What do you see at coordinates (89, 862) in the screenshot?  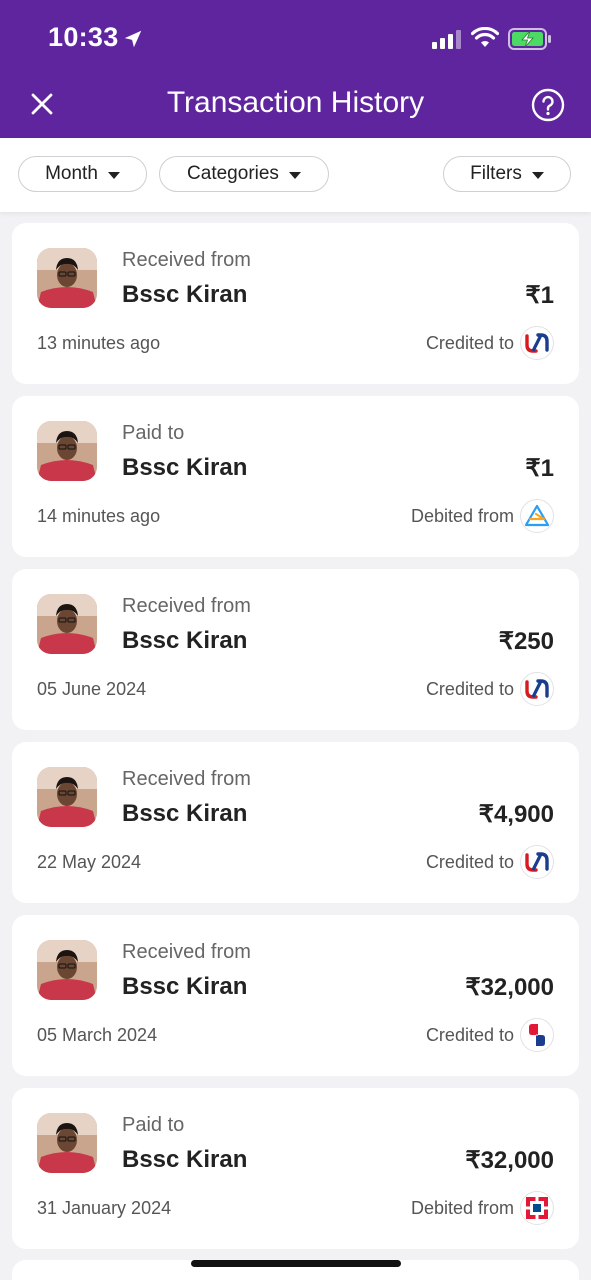 I see `transaction-time: 22 May 2024` at bounding box center [89, 862].